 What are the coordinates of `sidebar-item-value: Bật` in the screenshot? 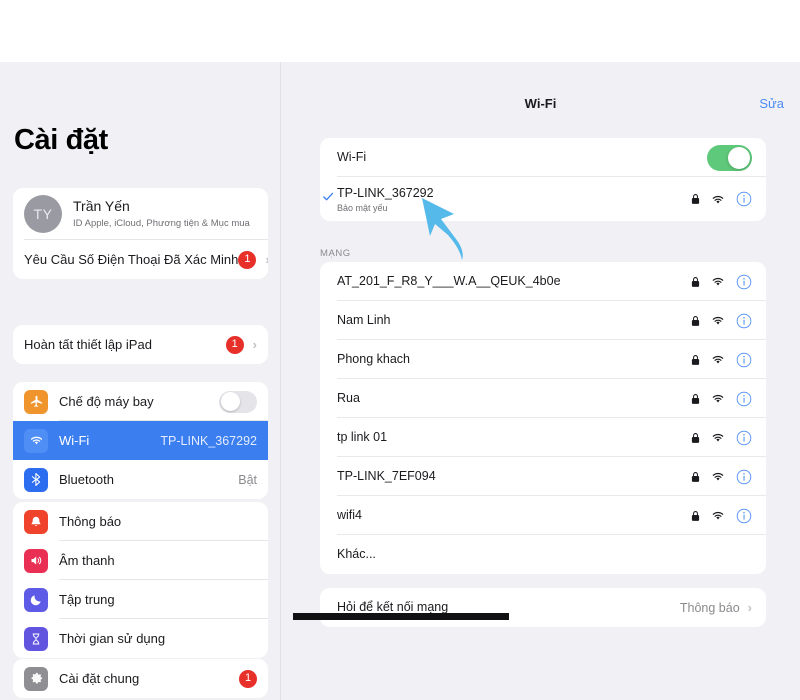 It's located at (247, 479).